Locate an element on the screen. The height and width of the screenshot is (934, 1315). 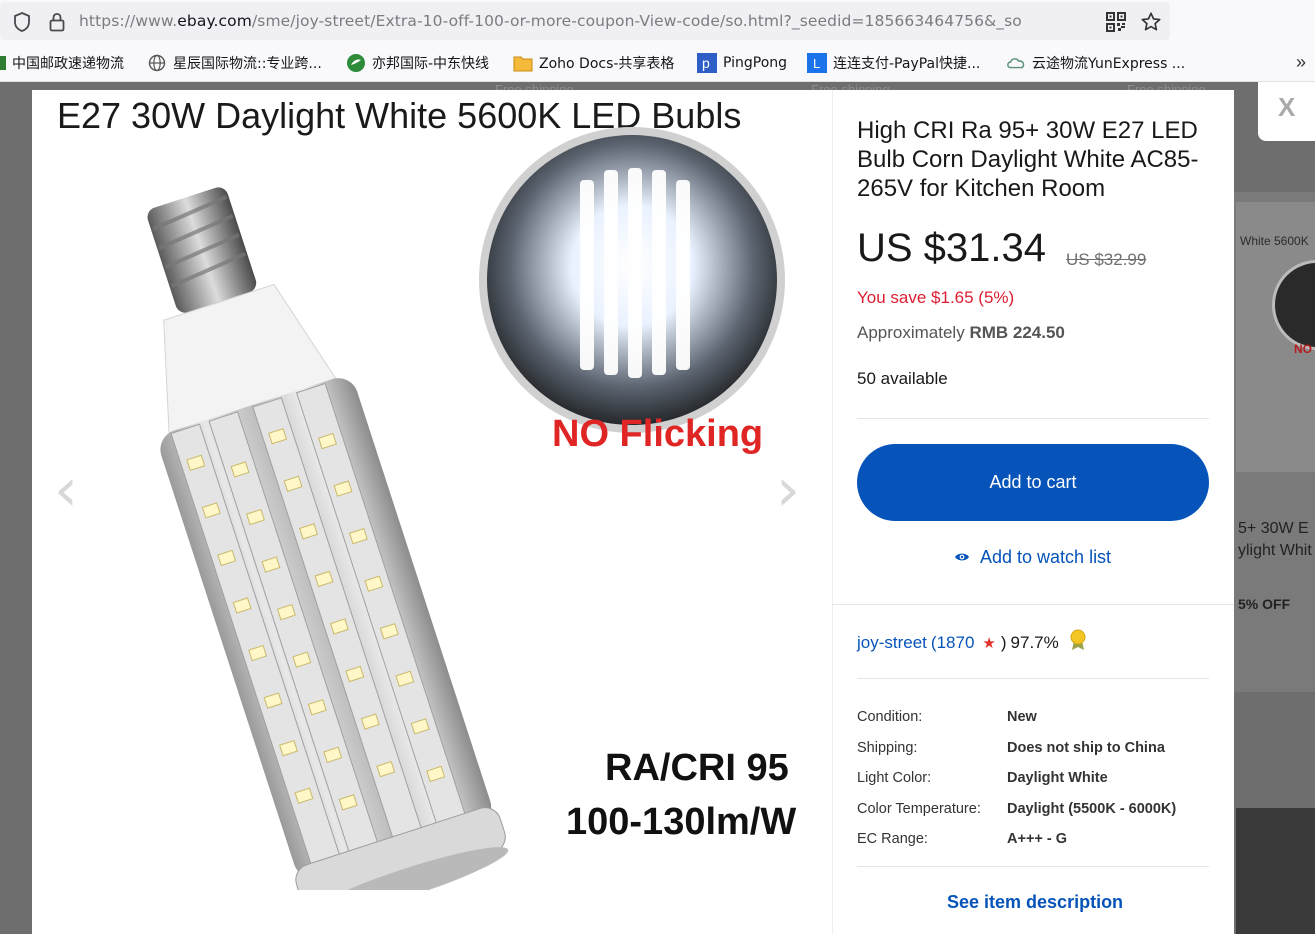
top-rated-ribbon-icon is located at coordinates (1078, 642).